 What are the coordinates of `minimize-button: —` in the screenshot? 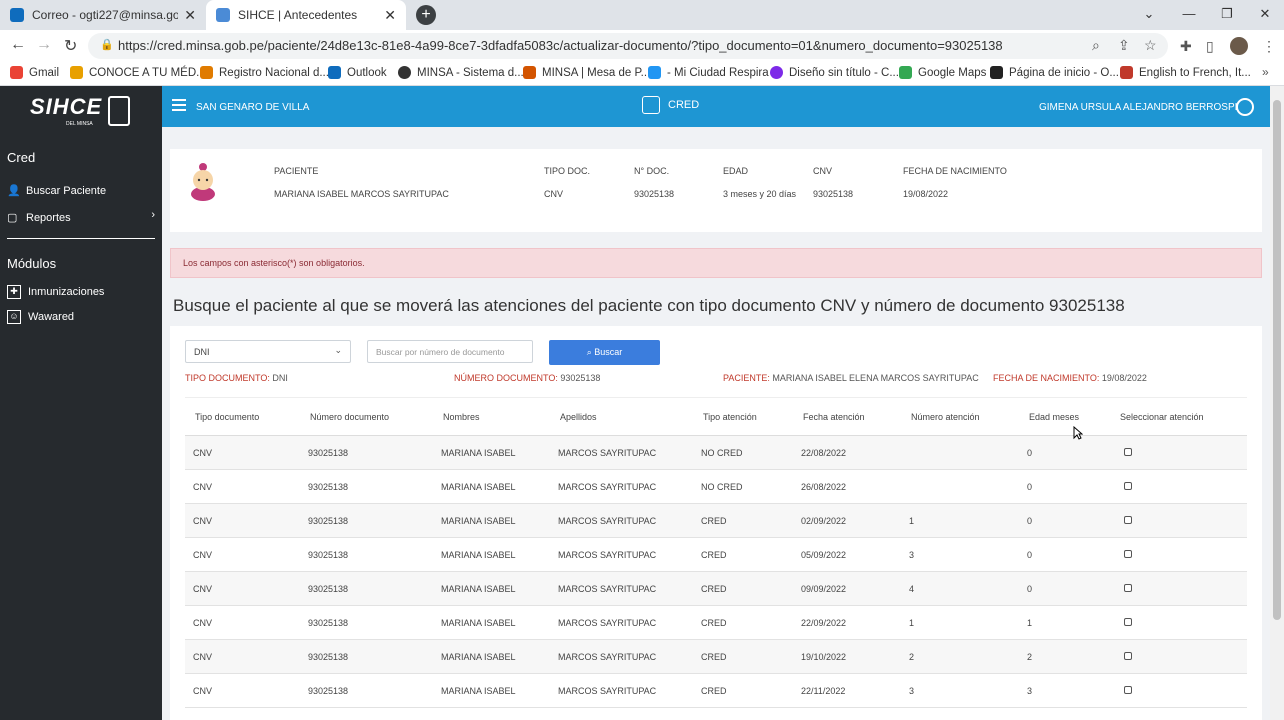 It's located at (1189, 15).